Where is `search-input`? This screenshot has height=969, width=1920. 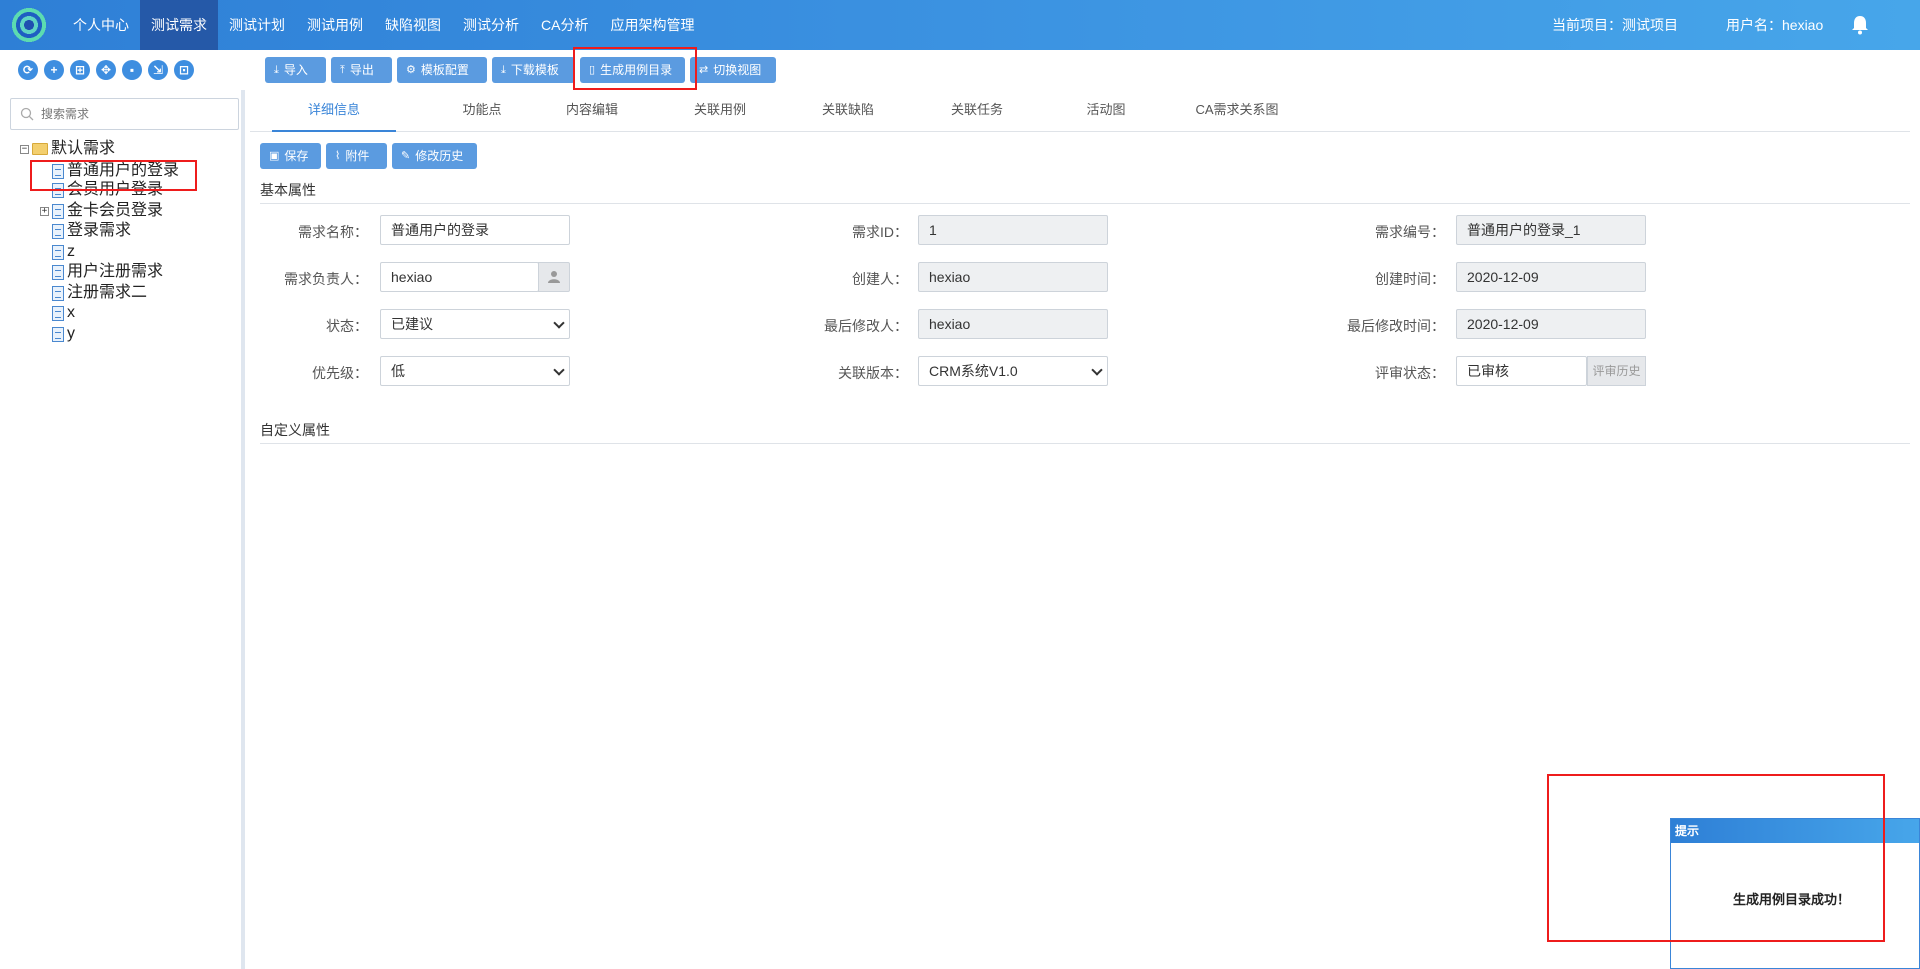
search-input is located at coordinates (136, 114).